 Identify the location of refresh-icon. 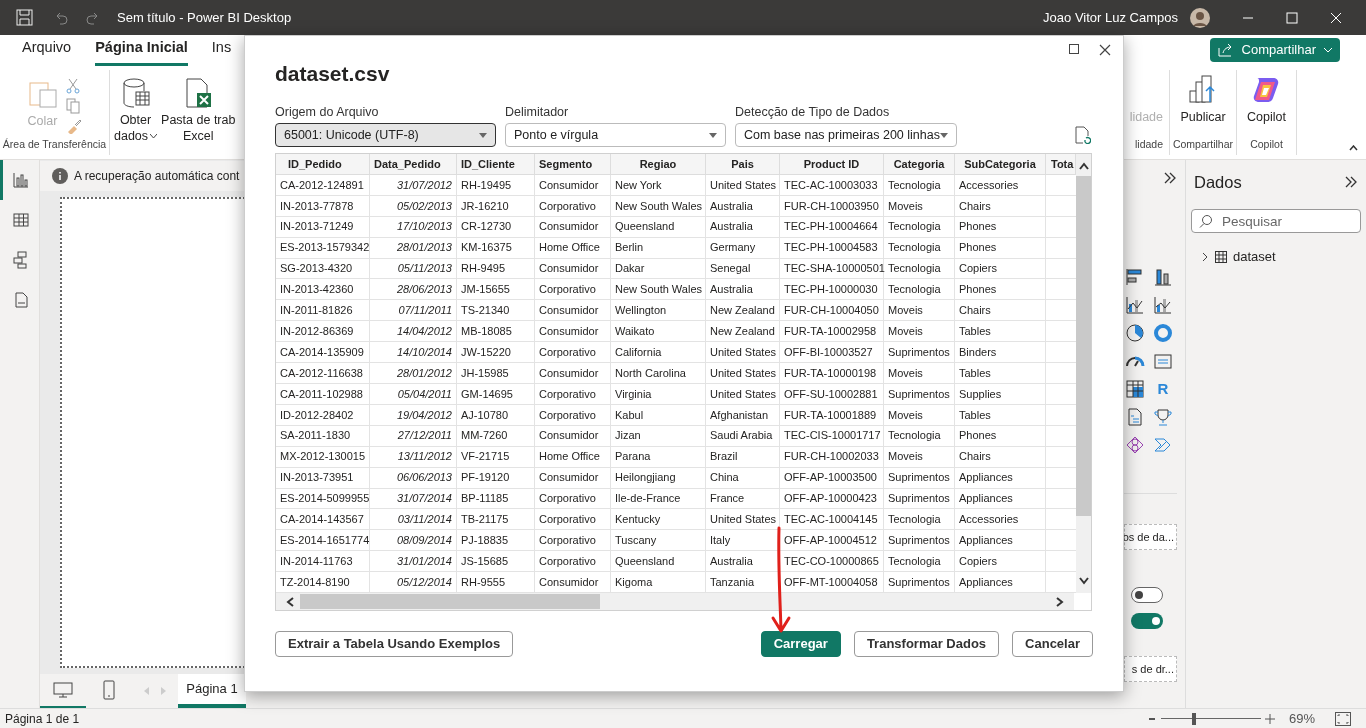
(1083, 135).